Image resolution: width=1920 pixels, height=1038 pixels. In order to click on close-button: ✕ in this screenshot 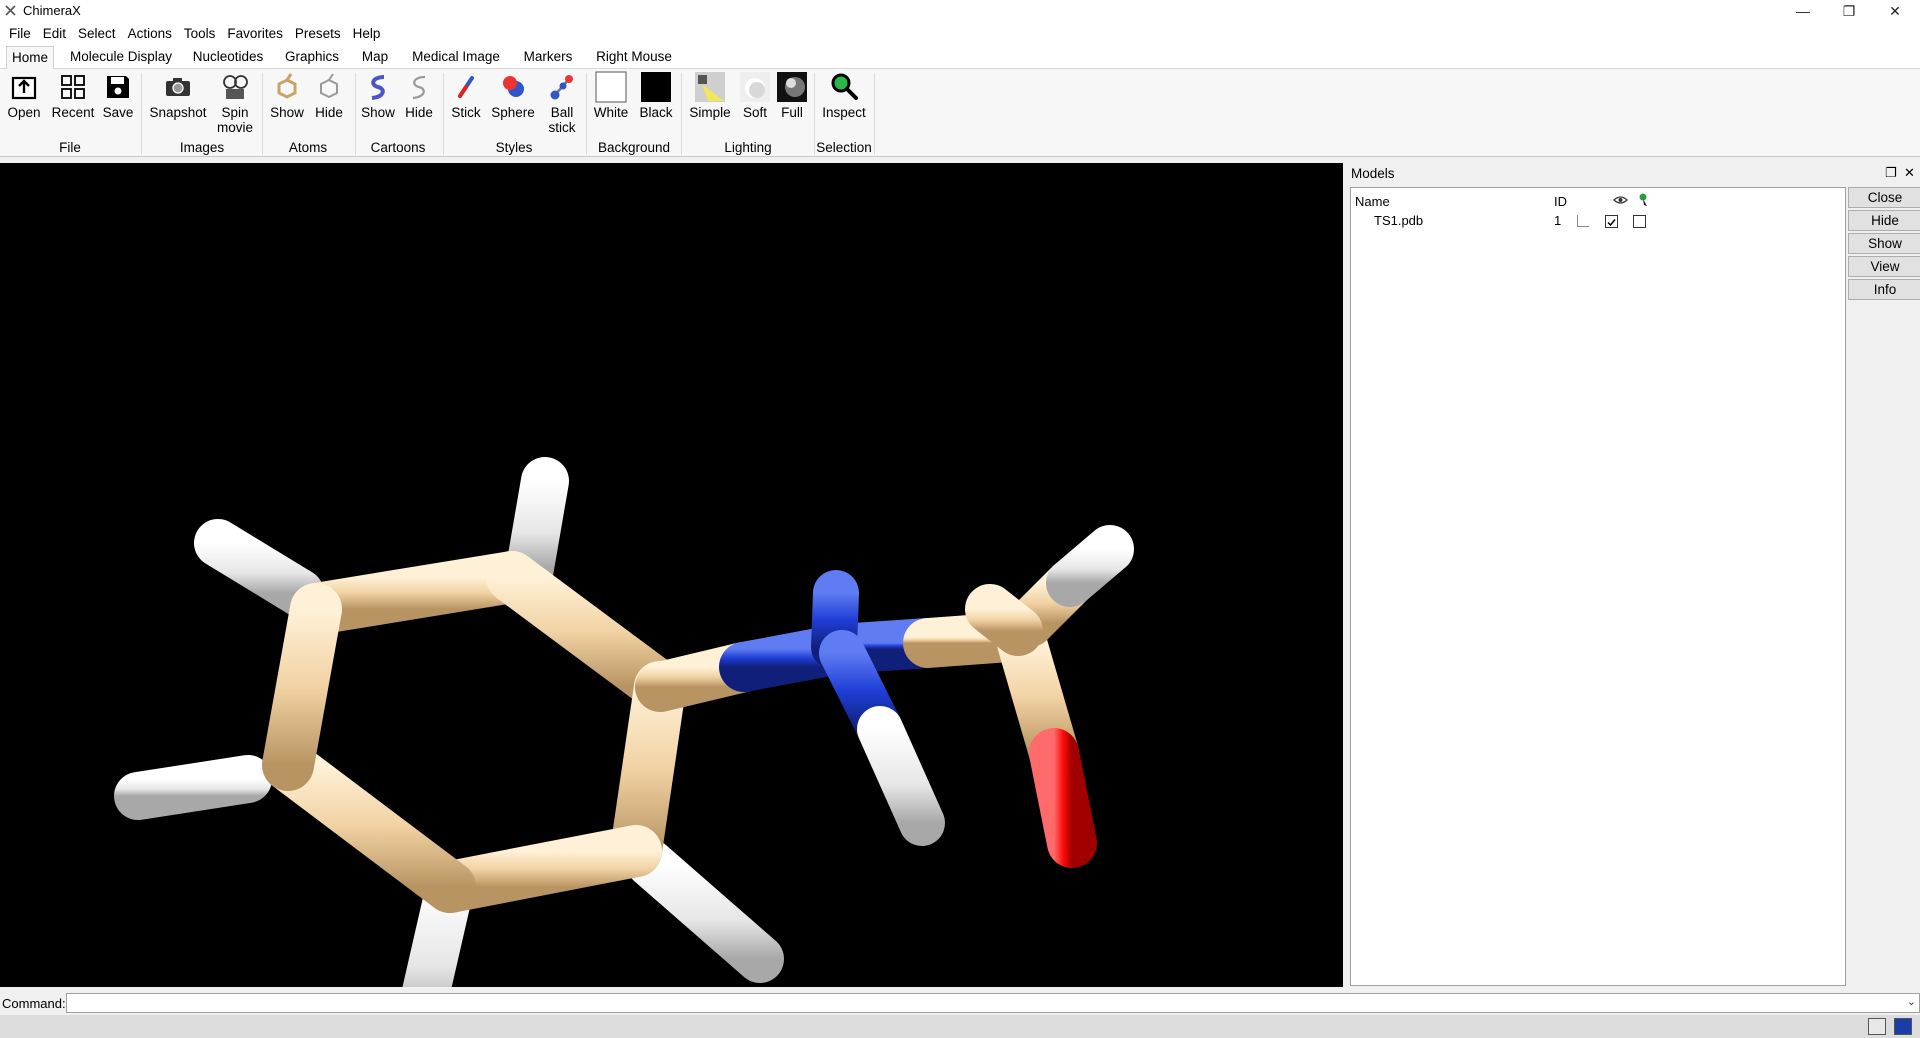, I will do `click(1895, 11)`.